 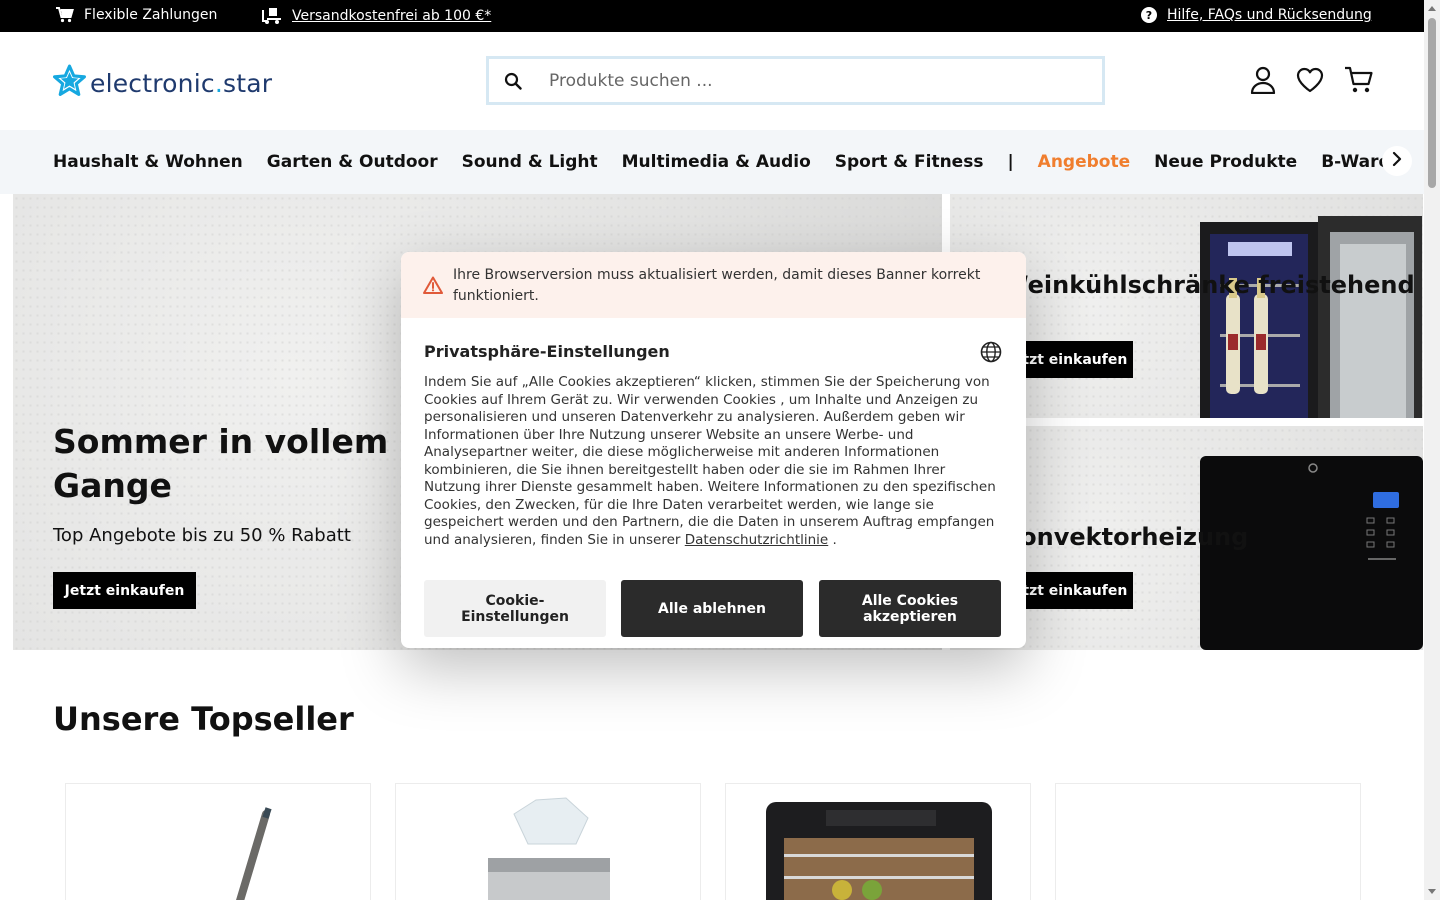 What do you see at coordinates (549, 848) in the screenshot?
I see `ice-maker-image` at bounding box center [549, 848].